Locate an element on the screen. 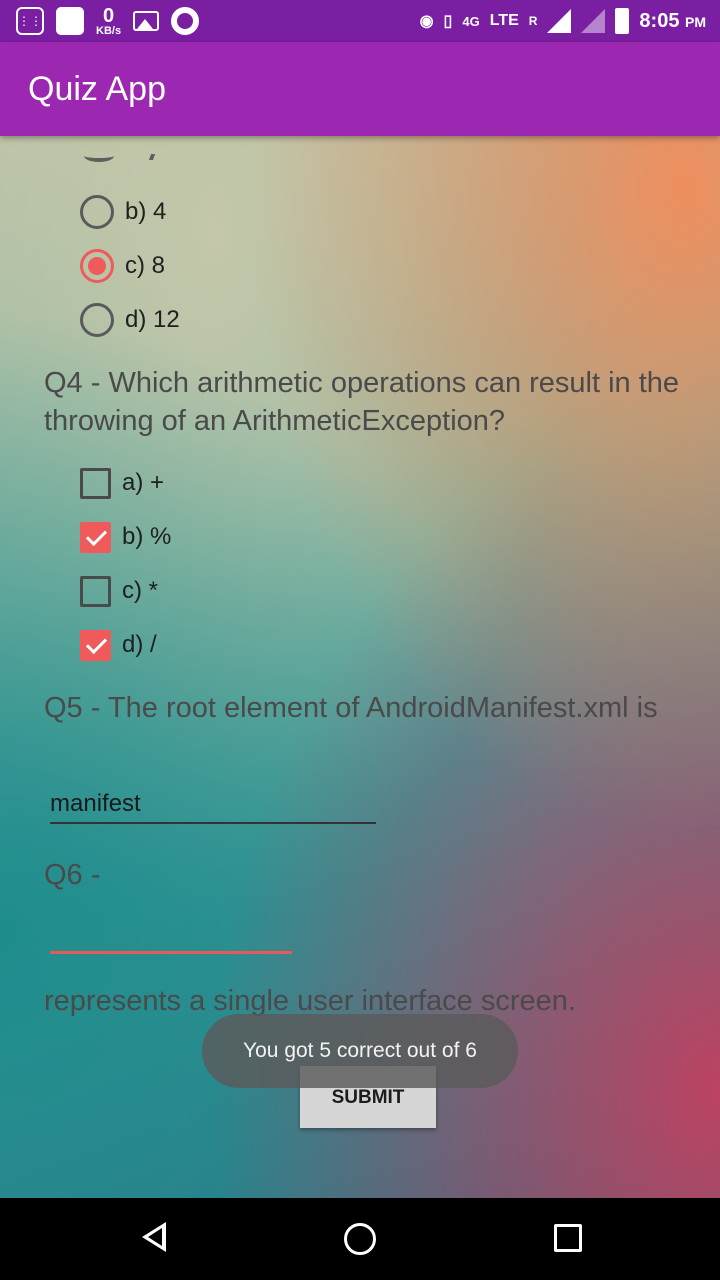 The image size is (720, 1280). q4-option-c: c) * is located at coordinates (119, 591).